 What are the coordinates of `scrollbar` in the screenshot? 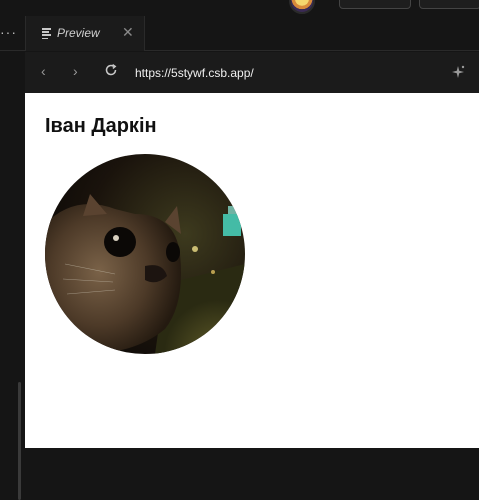 It's located at (19, 441).